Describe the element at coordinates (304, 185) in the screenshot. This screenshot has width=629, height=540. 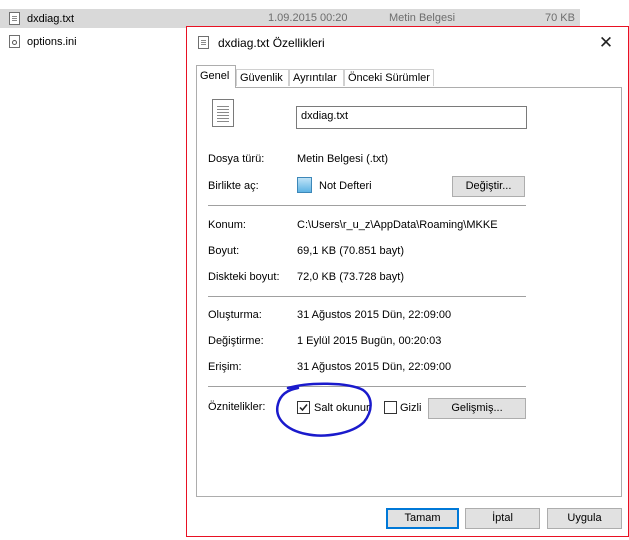
I see `notepad-icon` at that location.